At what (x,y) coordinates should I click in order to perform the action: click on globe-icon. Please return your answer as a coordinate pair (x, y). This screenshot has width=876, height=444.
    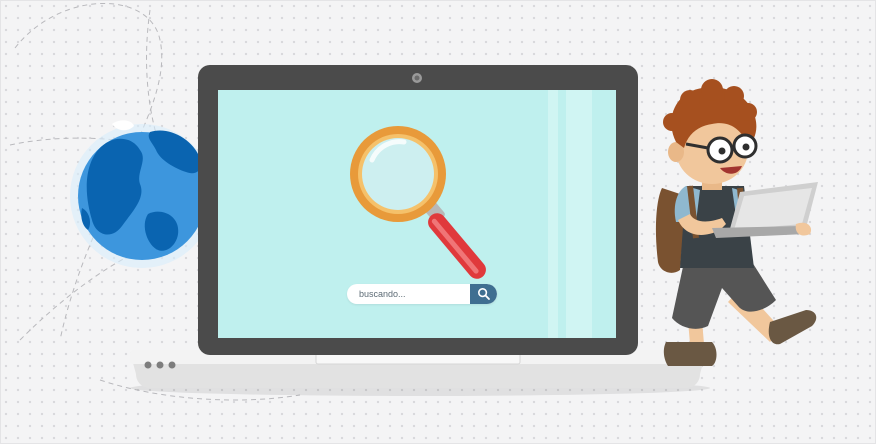
    Looking at the image, I should click on (142, 194).